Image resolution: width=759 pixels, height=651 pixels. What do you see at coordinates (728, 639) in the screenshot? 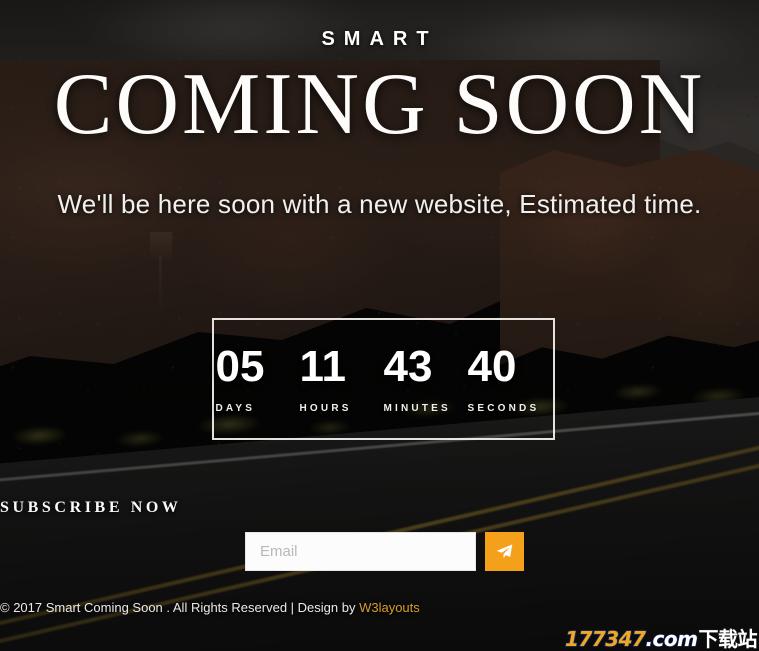
I see `watermark-suffix: 下载站` at bounding box center [728, 639].